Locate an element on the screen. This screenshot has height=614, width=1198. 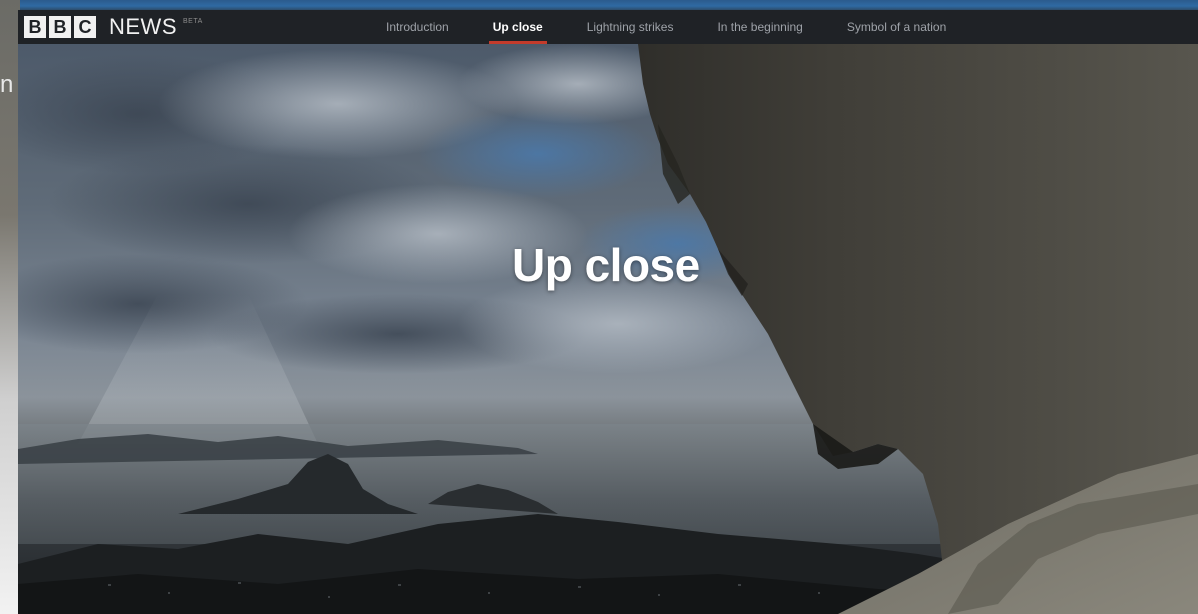
nav-item-lightning-strikes: Lightning strikes is located at coordinates (630, 27).